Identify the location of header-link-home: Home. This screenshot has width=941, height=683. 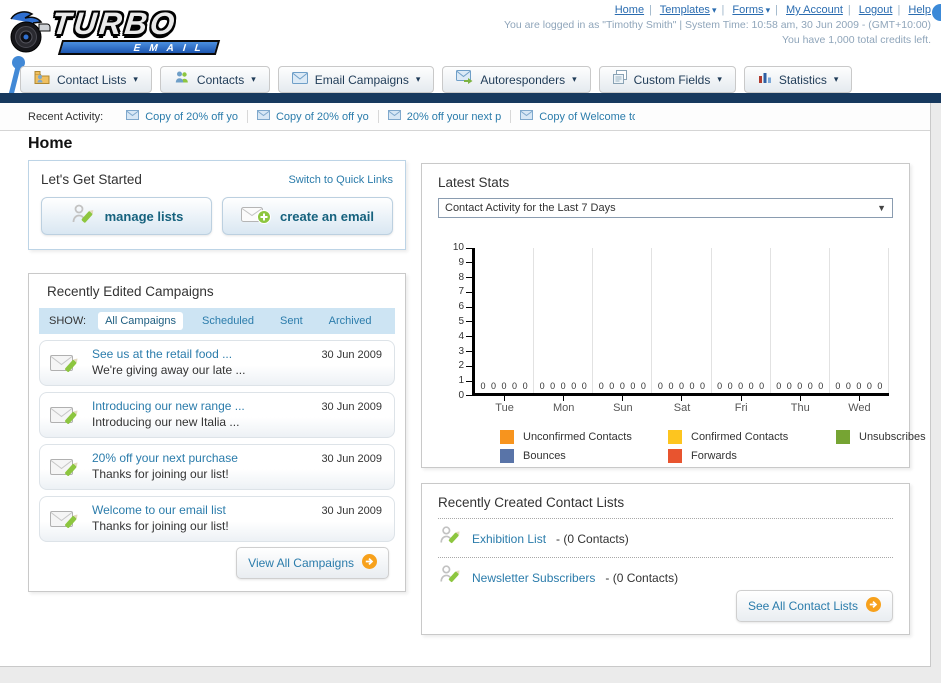
(629, 10).